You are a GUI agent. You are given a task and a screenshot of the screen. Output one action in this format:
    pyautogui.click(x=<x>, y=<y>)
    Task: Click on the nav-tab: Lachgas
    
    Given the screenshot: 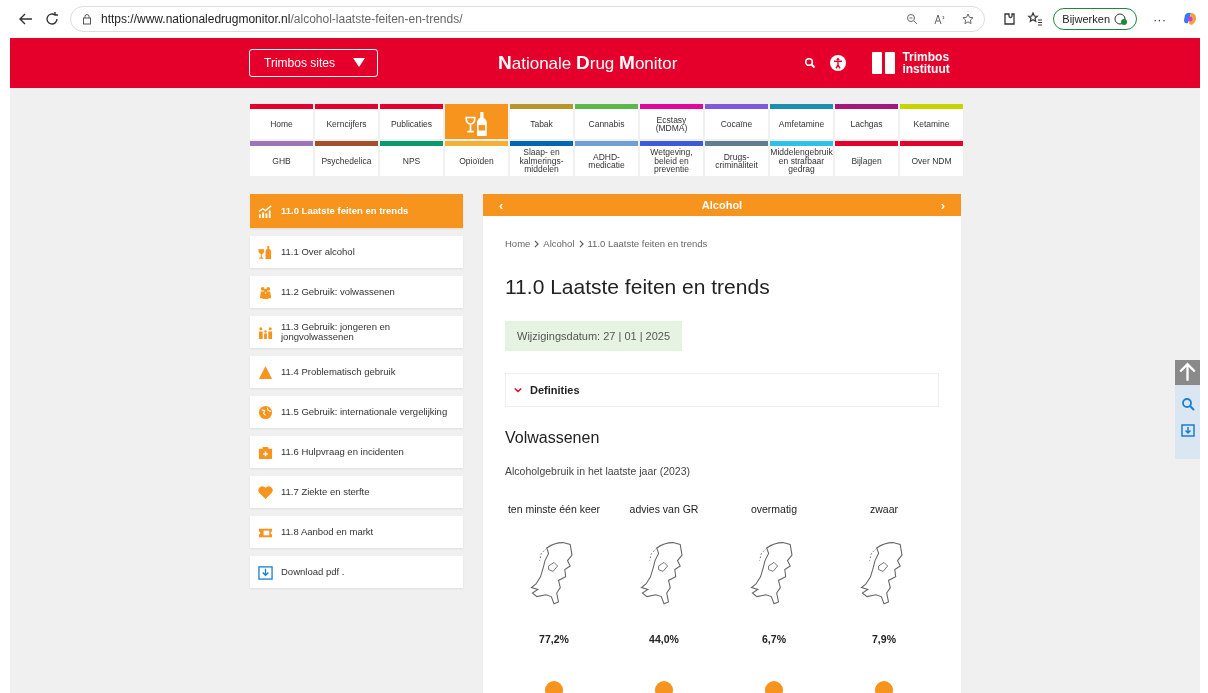 What is the action you would take?
    pyautogui.click(x=866, y=121)
    